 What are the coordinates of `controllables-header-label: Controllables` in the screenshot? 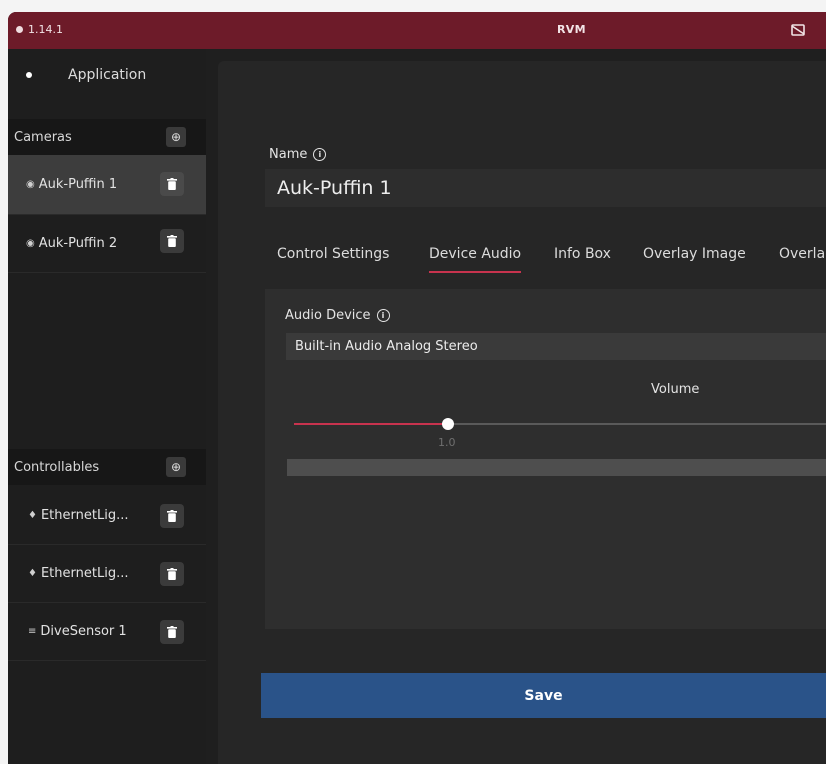 It's located at (57, 467).